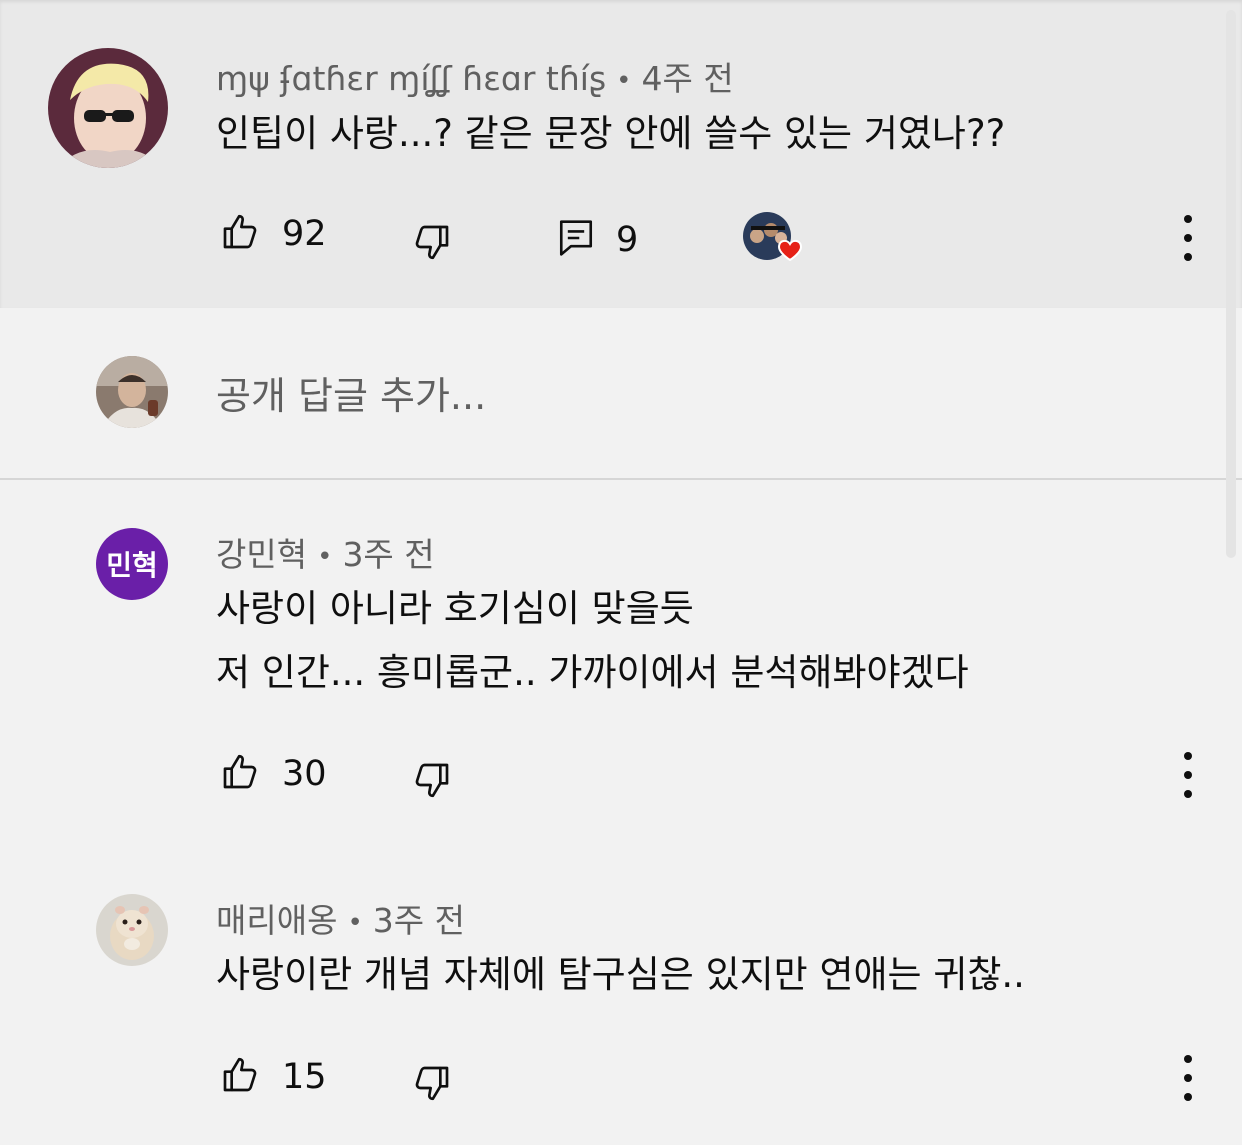 This screenshot has width=1242, height=1145. Describe the element at coordinates (273, 234) in the screenshot. I see `parent-like-button: 92` at that location.